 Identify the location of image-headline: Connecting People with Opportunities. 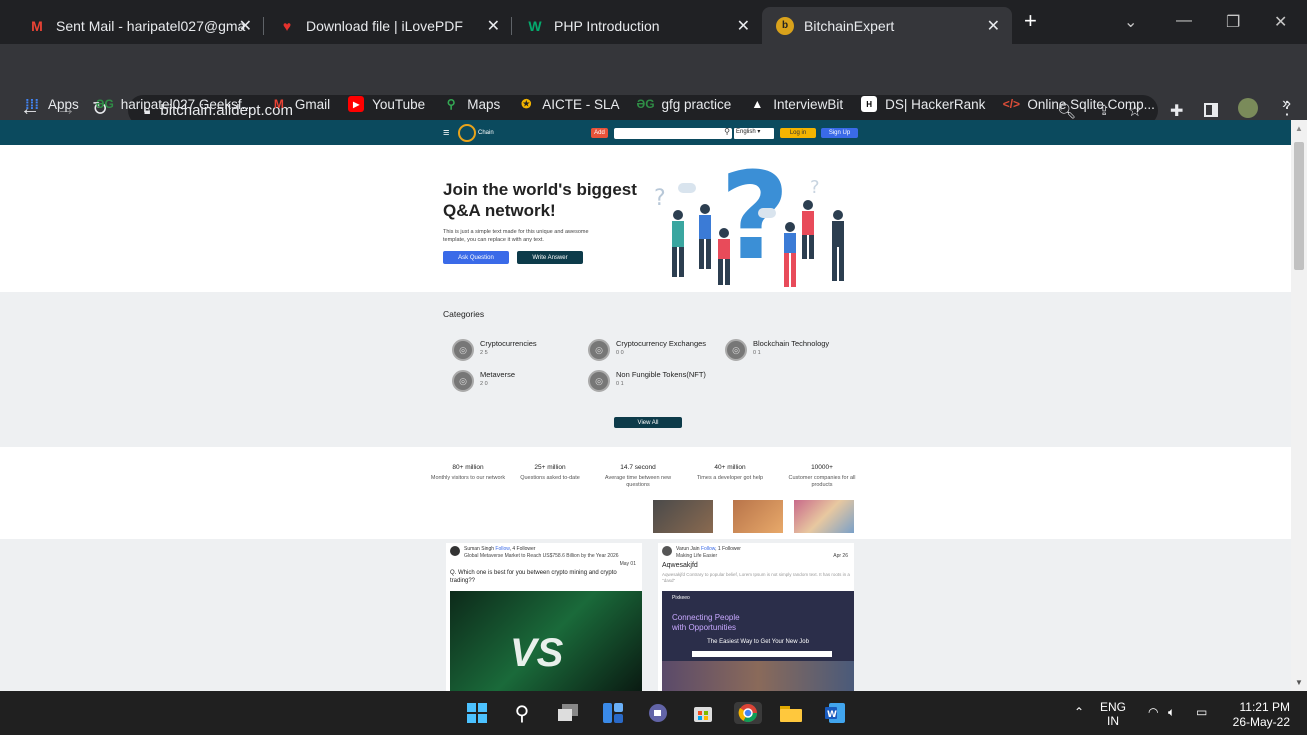
(706, 622).